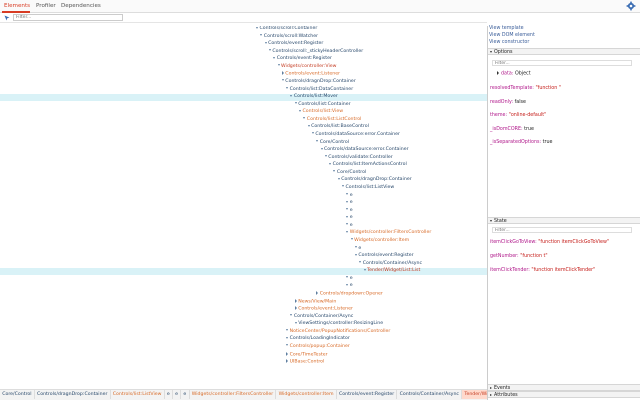 This screenshot has height=400, width=640. I want to click on tree-node: Controls/validate:Controller, so click(358, 158).